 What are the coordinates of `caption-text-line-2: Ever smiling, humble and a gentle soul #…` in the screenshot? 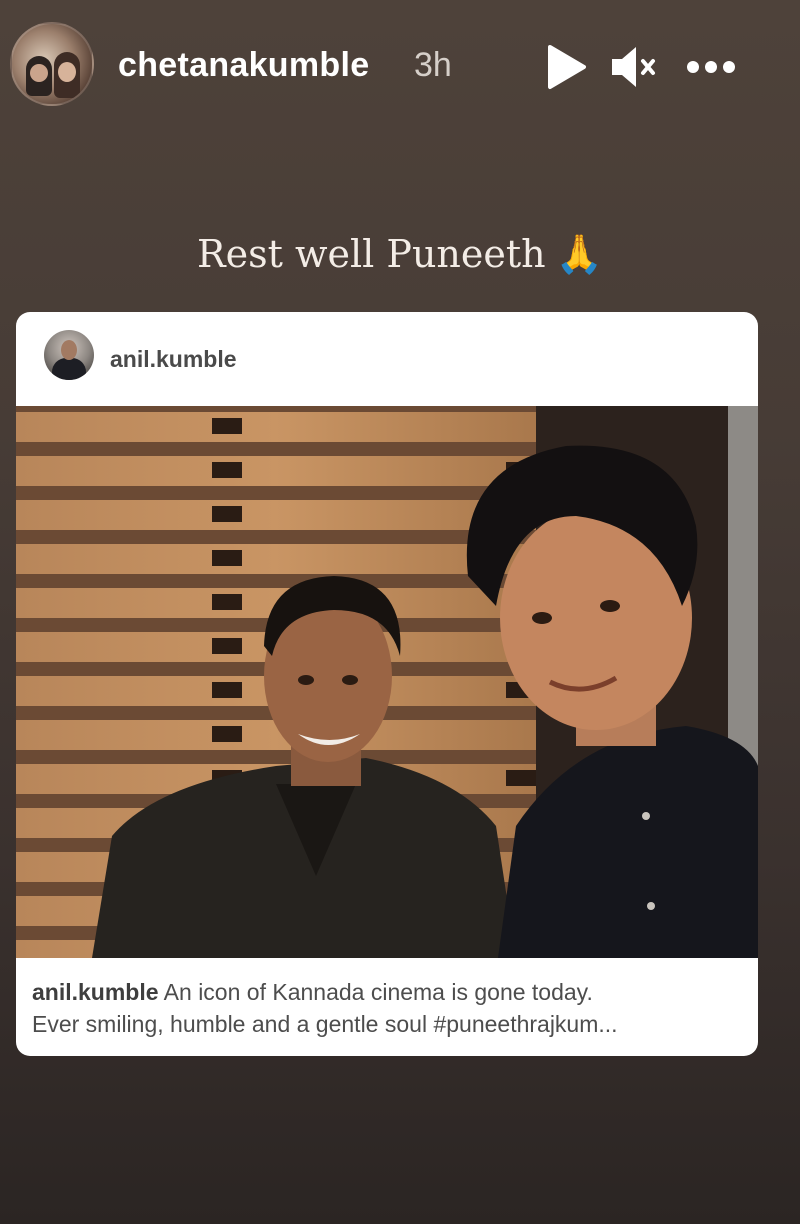 It's located at (325, 1024).